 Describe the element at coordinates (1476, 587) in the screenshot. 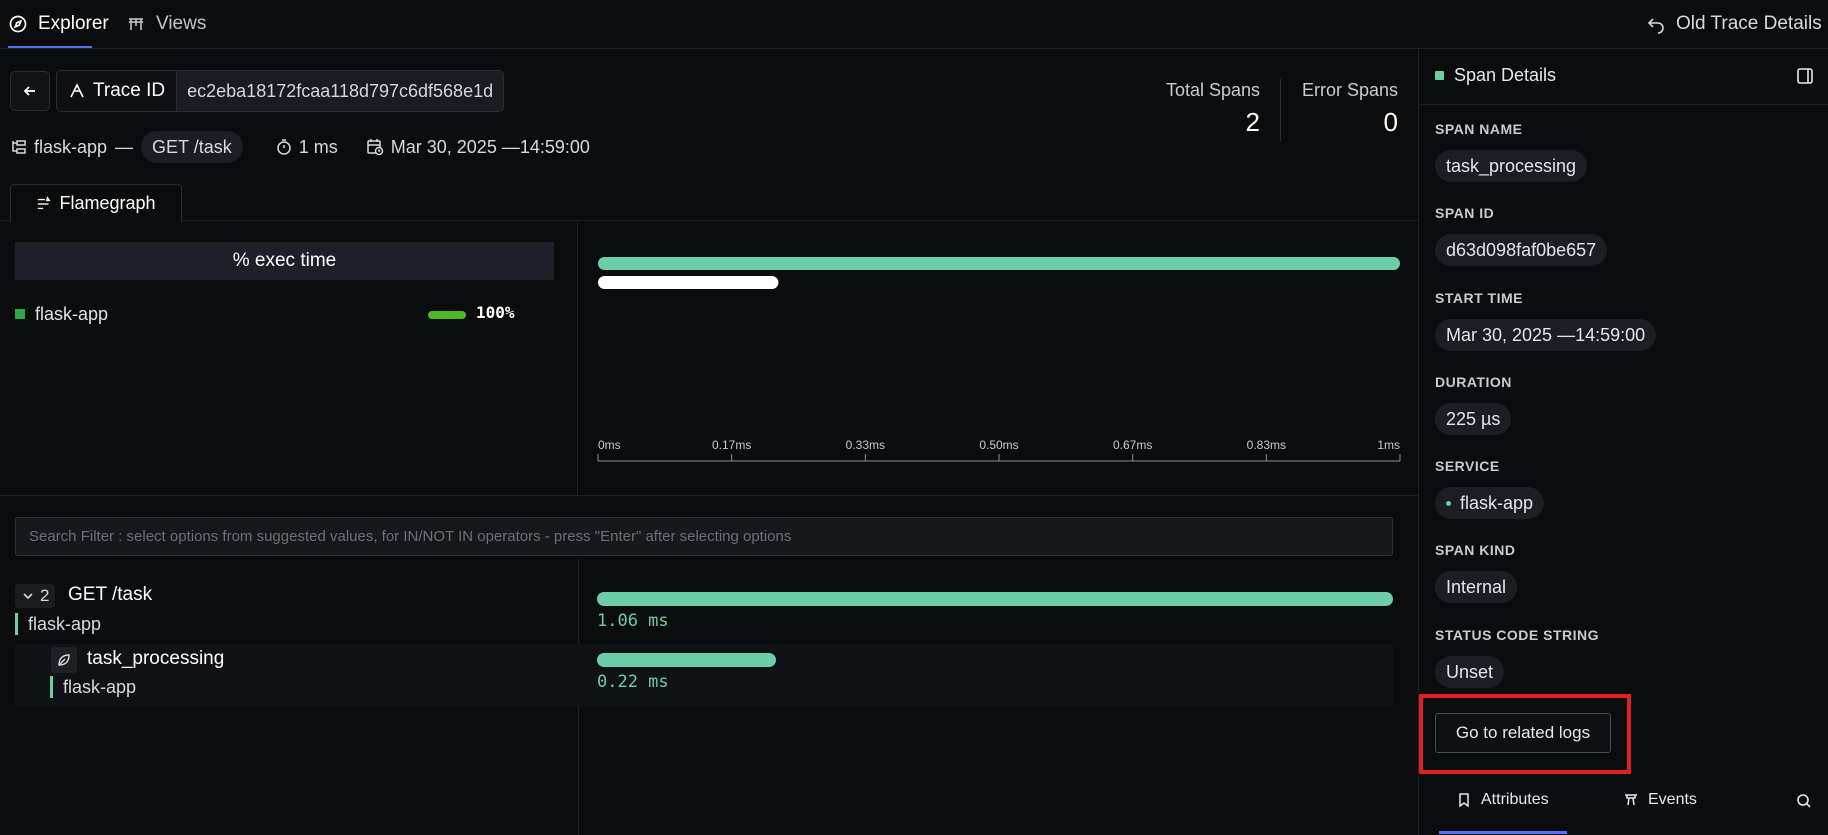

I see `field-value-span-kind: Internal` at that location.